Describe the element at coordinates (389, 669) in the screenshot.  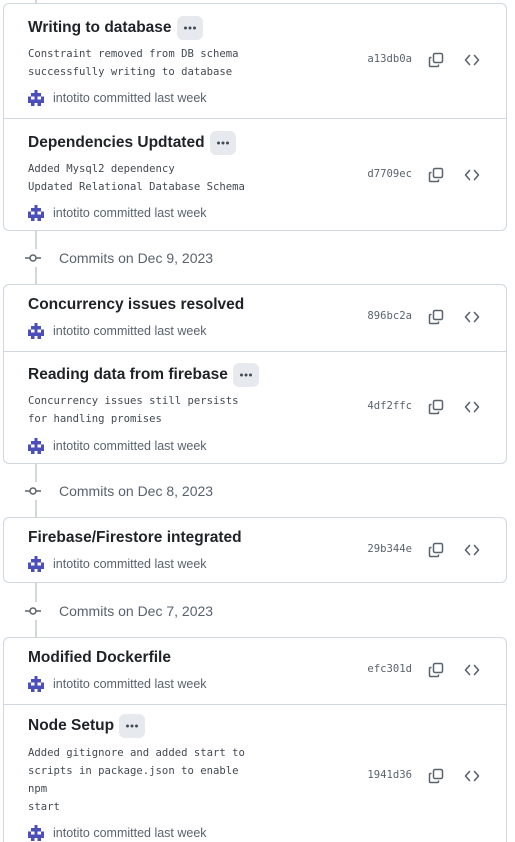
I see `commit-sha-link: efc301d` at that location.